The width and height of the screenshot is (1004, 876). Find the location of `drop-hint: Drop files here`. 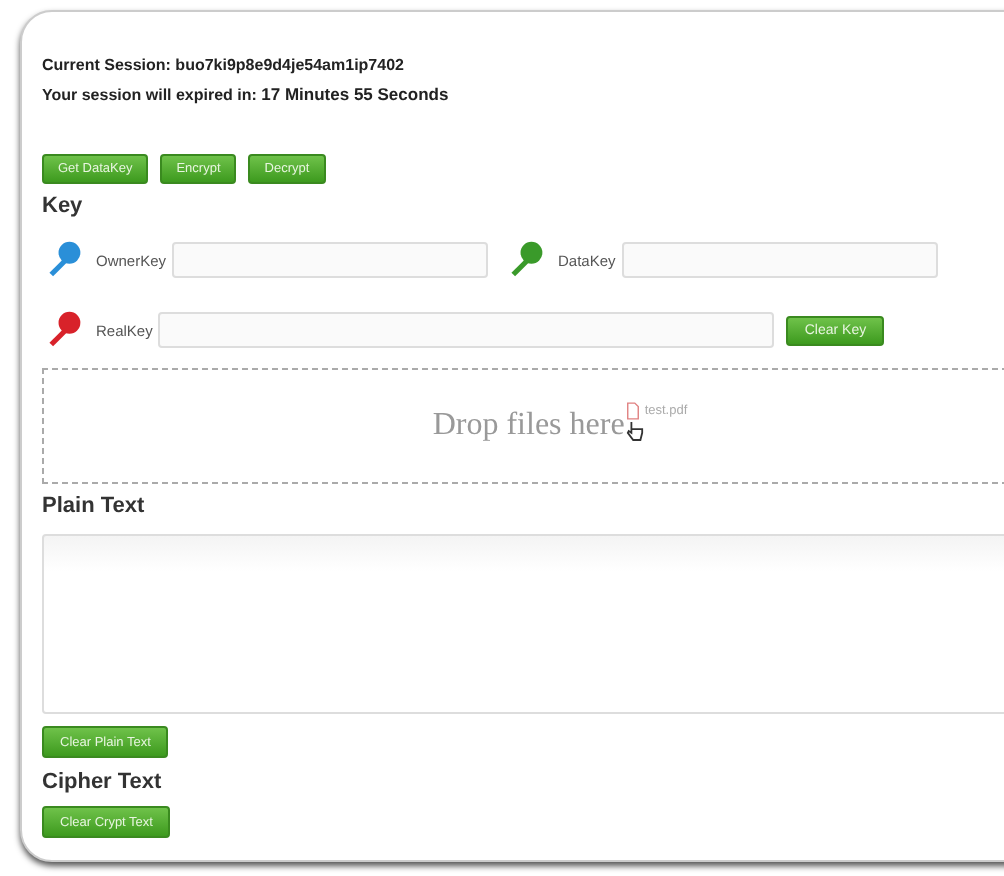

drop-hint: Drop files here is located at coordinates (528, 426).